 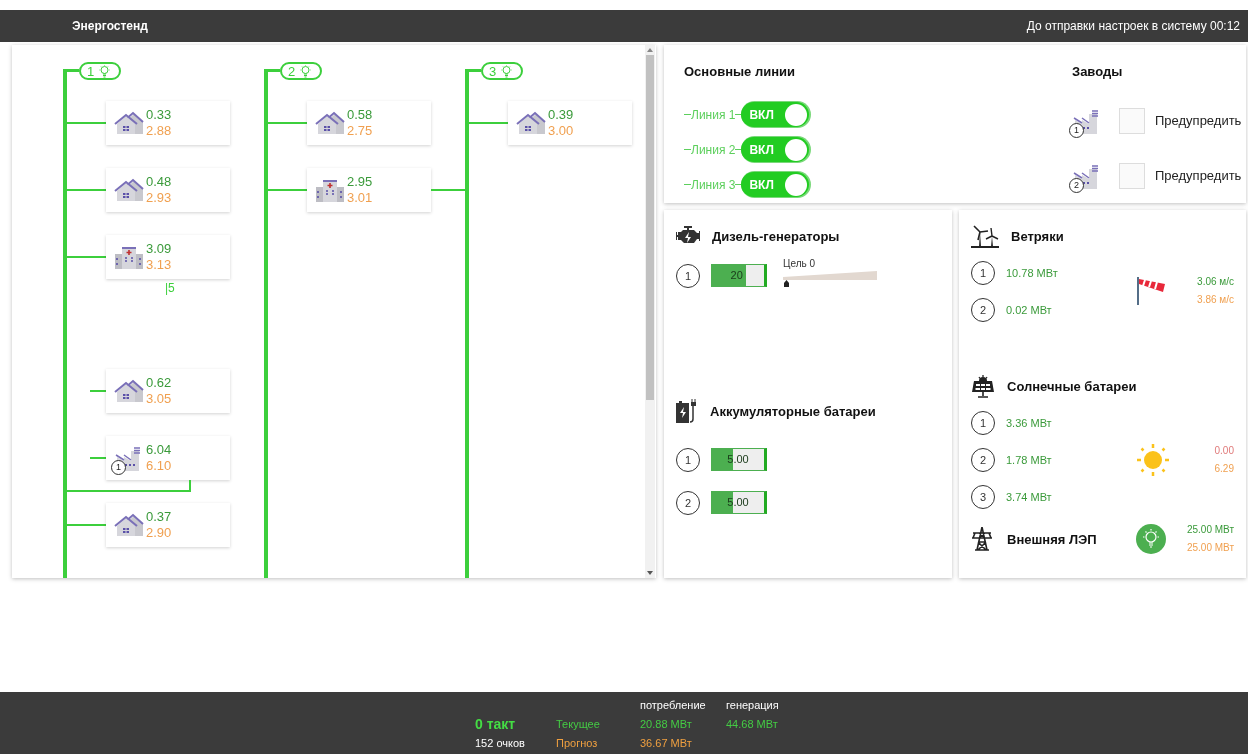 What do you see at coordinates (159, 182) in the screenshot?
I see `consumption-value: 0.48` at bounding box center [159, 182].